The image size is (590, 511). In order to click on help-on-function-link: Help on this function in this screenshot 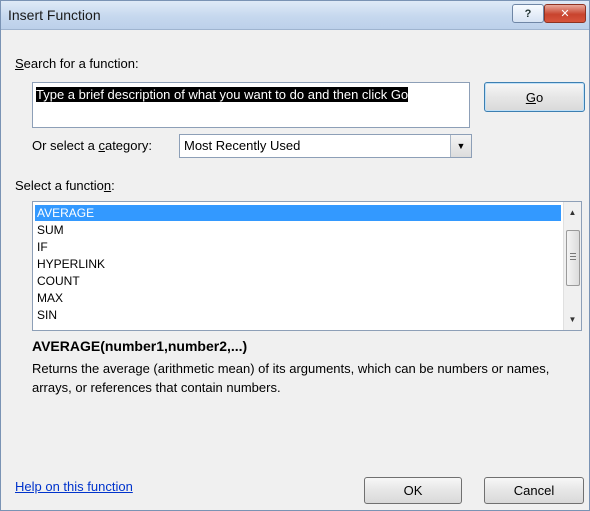, I will do `click(74, 486)`.